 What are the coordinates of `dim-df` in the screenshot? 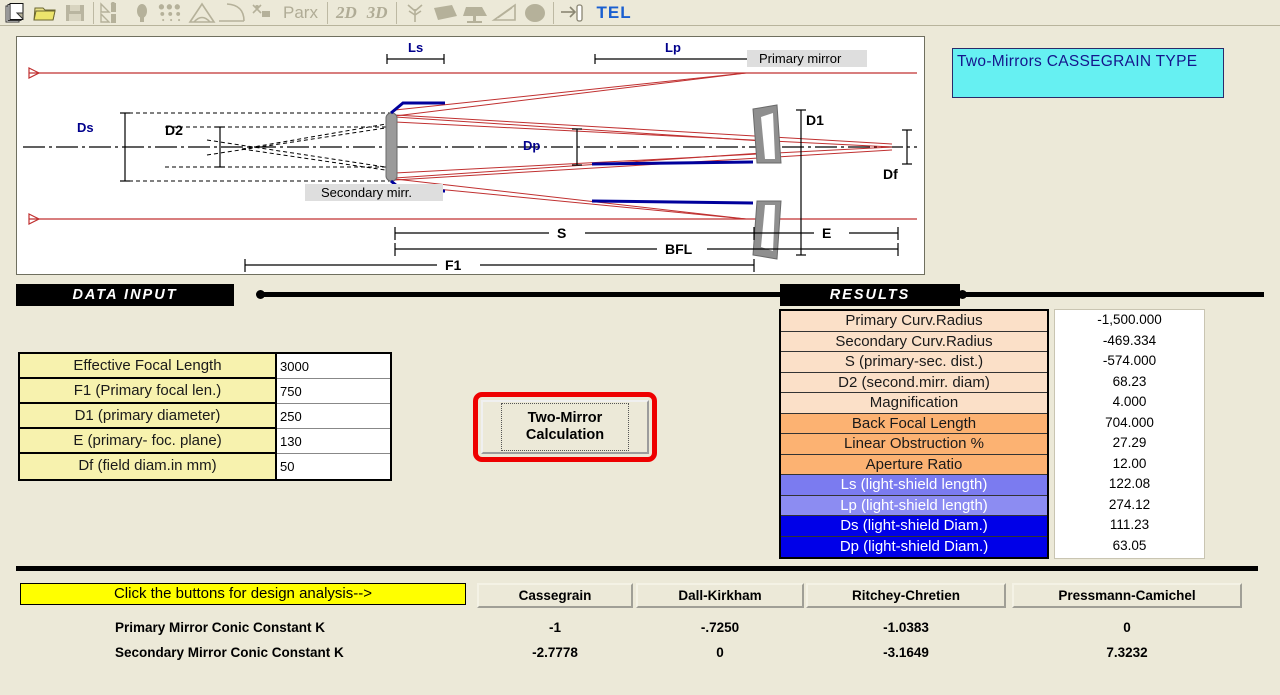 It's located at (907, 147).